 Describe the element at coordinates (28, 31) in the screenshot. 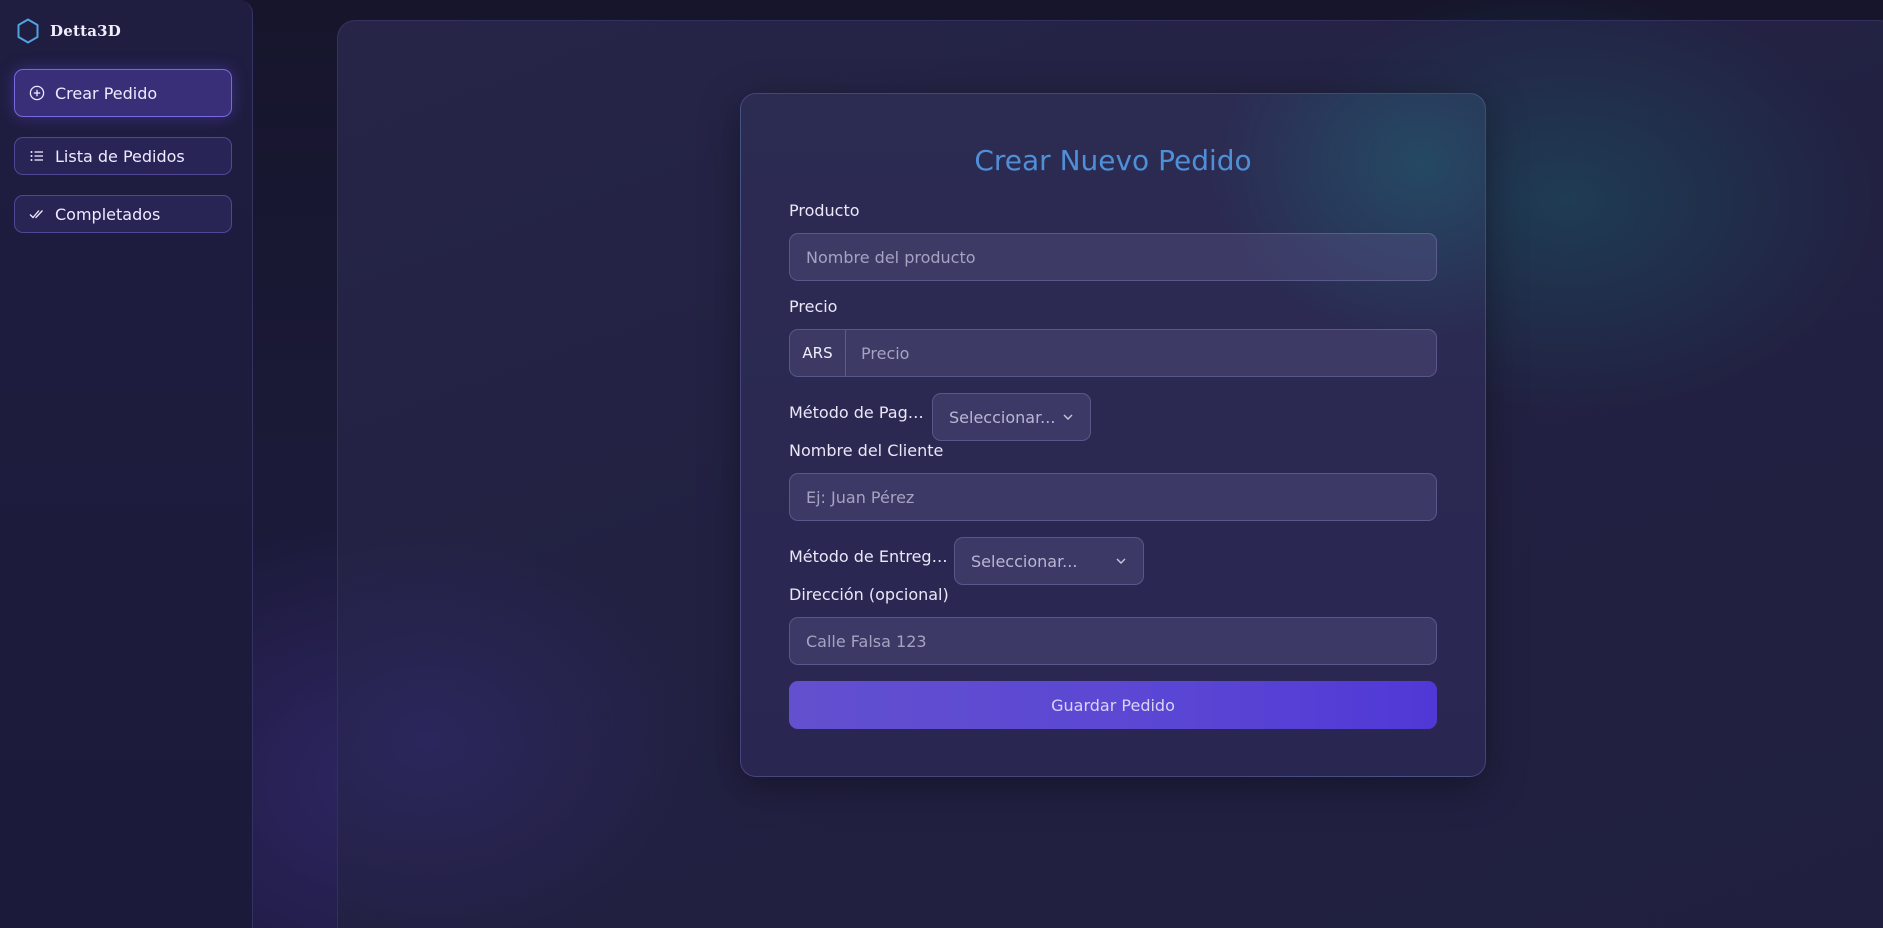

I see `hexagon-logo-icon` at that location.